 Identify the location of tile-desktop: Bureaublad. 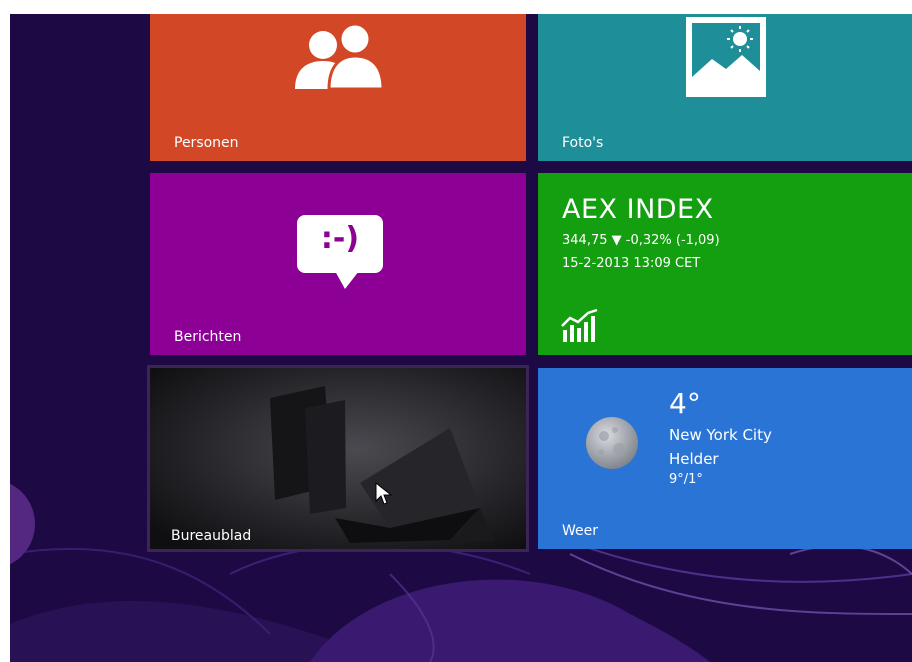
(338, 458).